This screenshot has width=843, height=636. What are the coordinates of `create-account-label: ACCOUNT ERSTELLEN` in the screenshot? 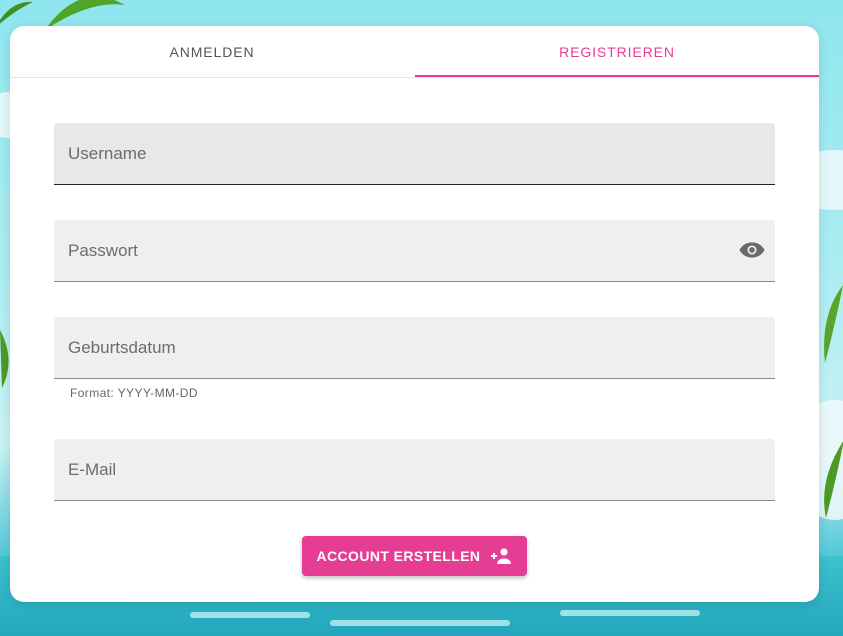 It's located at (398, 556).